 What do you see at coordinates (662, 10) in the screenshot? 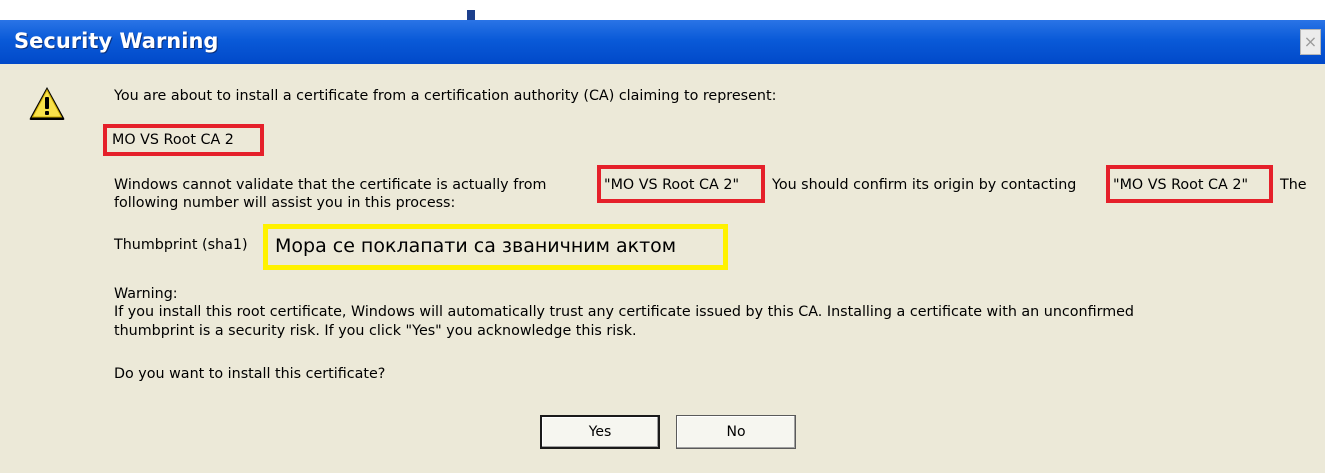
I see `background-strip` at bounding box center [662, 10].